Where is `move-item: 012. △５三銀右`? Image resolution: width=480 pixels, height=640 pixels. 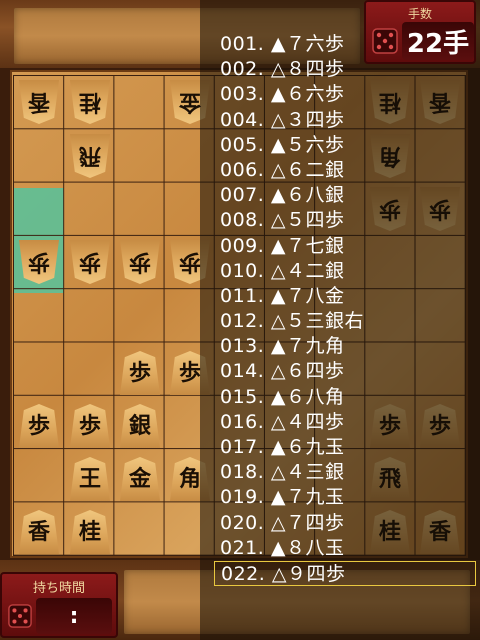 move-item: 012. △５三銀右 is located at coordinates (345, 321).